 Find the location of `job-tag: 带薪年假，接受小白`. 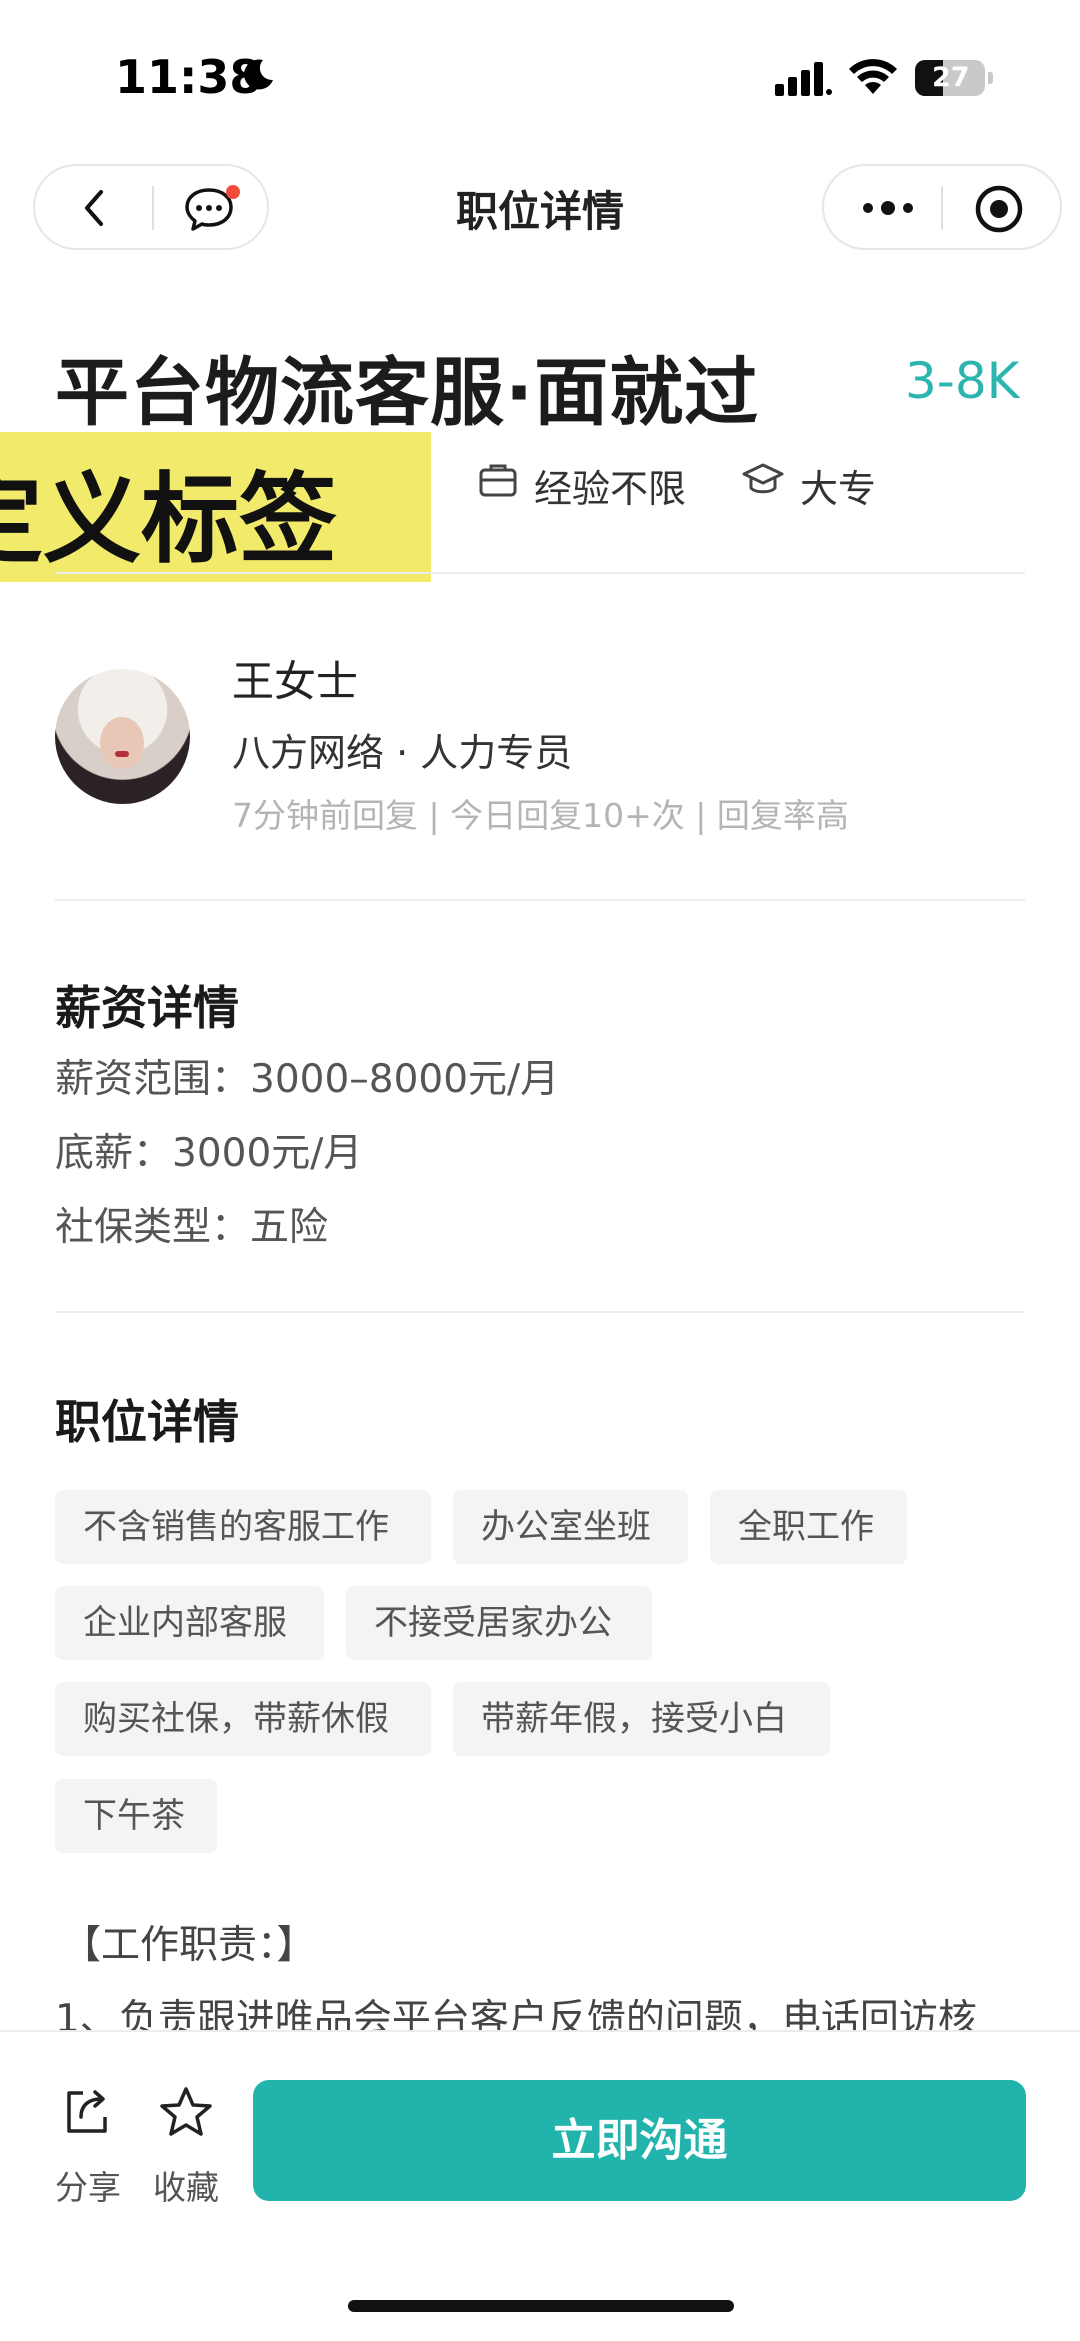

job-tag: 带薪年假，接受小白 is located at coordinates (641, 1719).